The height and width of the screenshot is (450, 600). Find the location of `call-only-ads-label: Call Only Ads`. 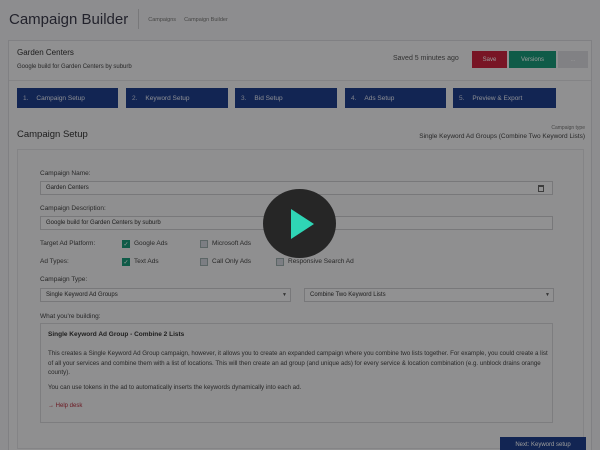

call-only-ads-label: Call Only Ads is located at coordinates (232, 261).